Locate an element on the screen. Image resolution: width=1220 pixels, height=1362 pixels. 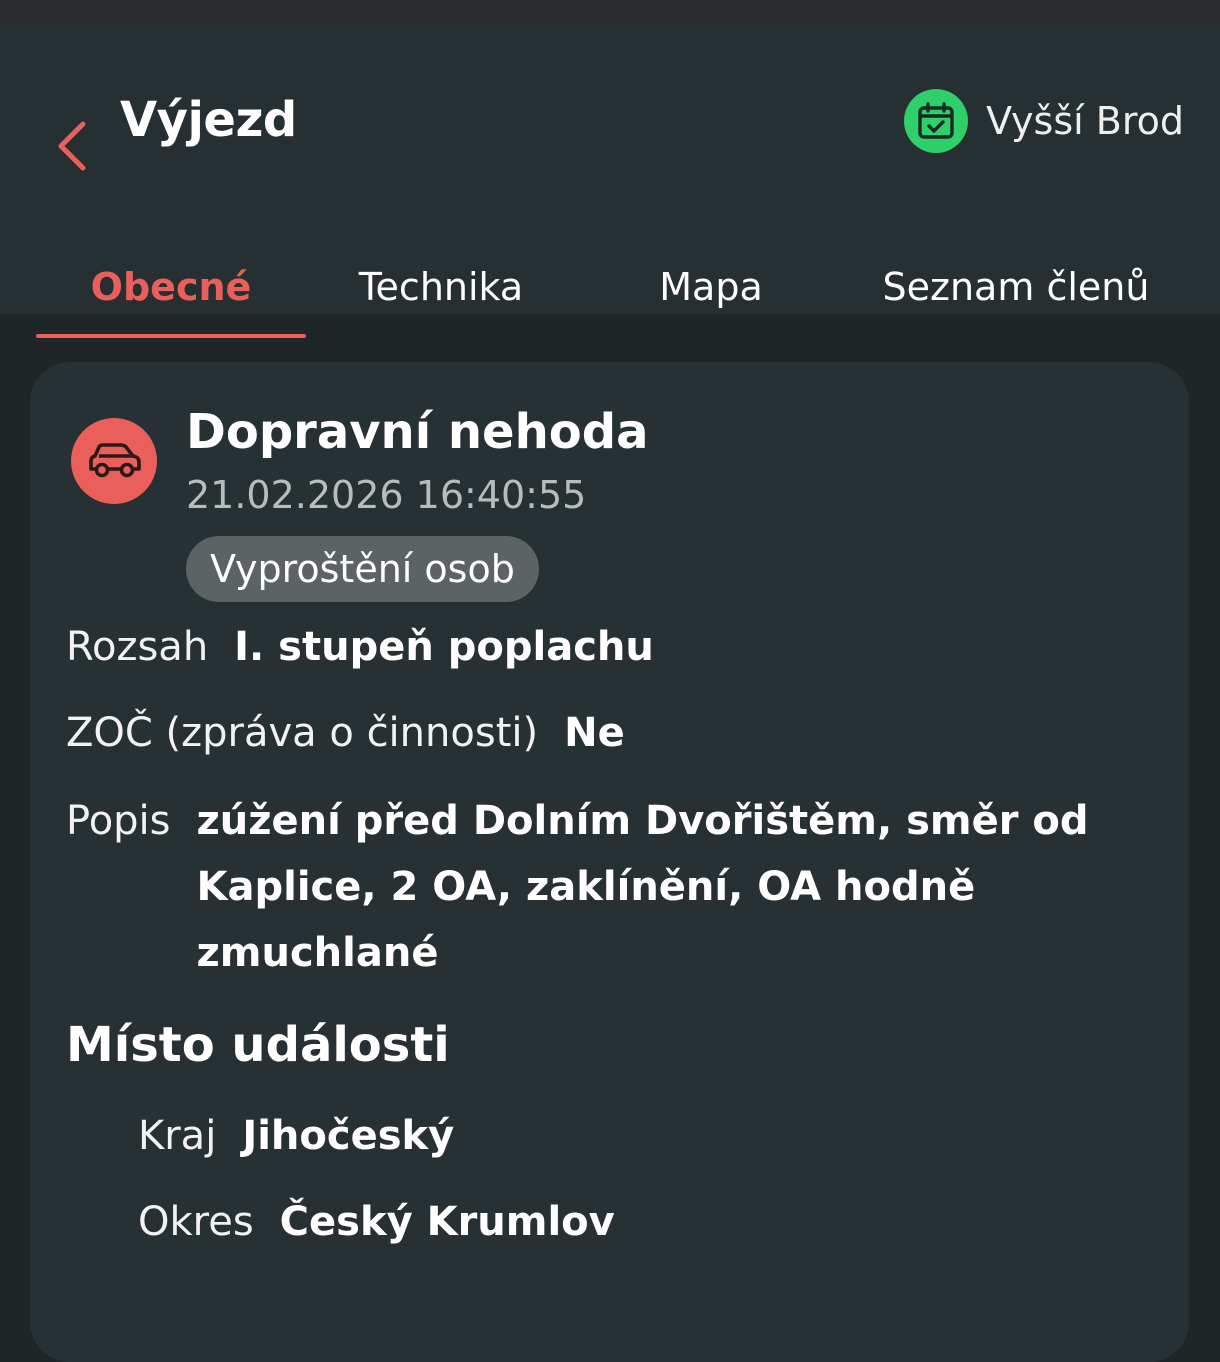
station-selector: Vyšší Brod is located at coordinates (1044, 121).